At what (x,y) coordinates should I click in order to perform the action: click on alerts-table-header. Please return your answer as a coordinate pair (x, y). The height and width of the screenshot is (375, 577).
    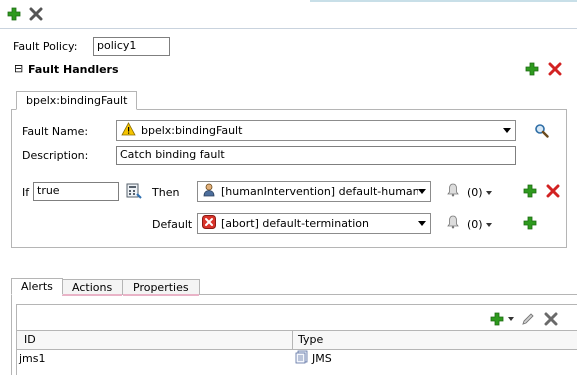
    Looking at the image, I should click on (297, 340).